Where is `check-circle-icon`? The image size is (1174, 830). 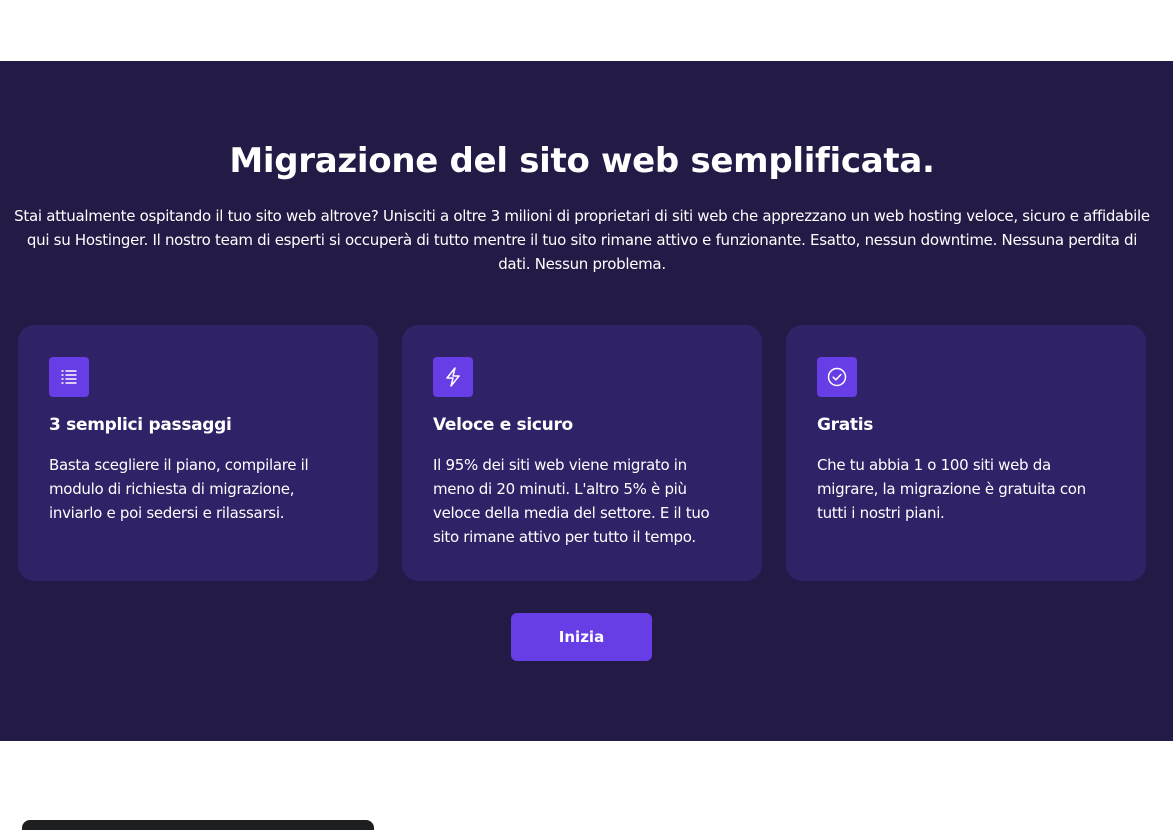 check-circle-icon is located at coordinates (837, 377).